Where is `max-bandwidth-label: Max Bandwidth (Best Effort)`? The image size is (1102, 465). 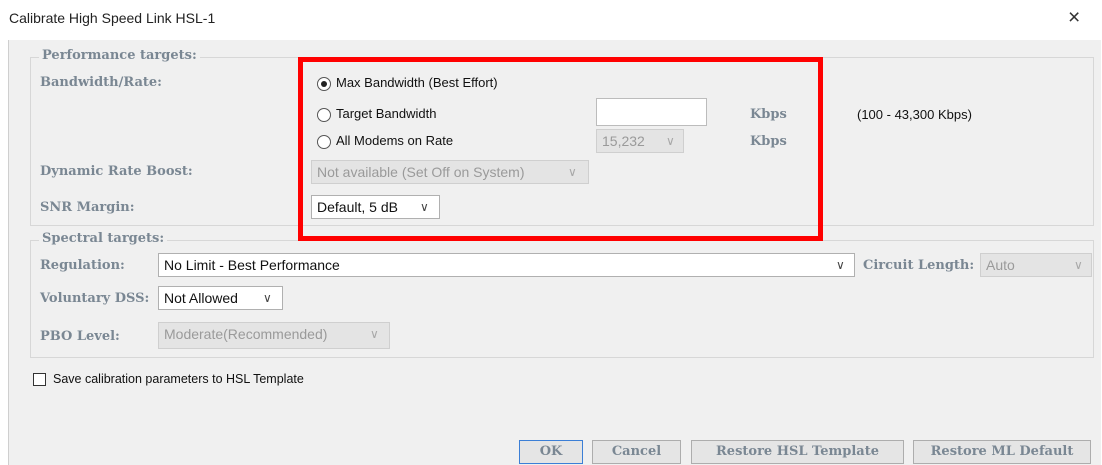
max-bandwidth-label: Max Bandwidth (Best Effort) is located at coordinates (417, 82).